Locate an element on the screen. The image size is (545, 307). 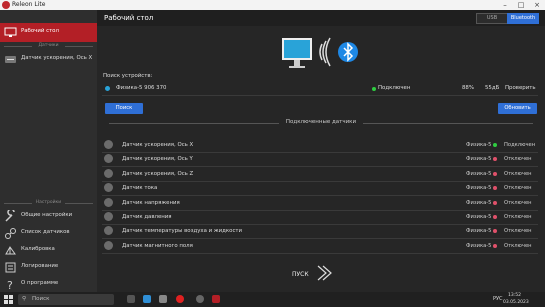
check-device-link: Проверить is located at coordinates (520, 88).